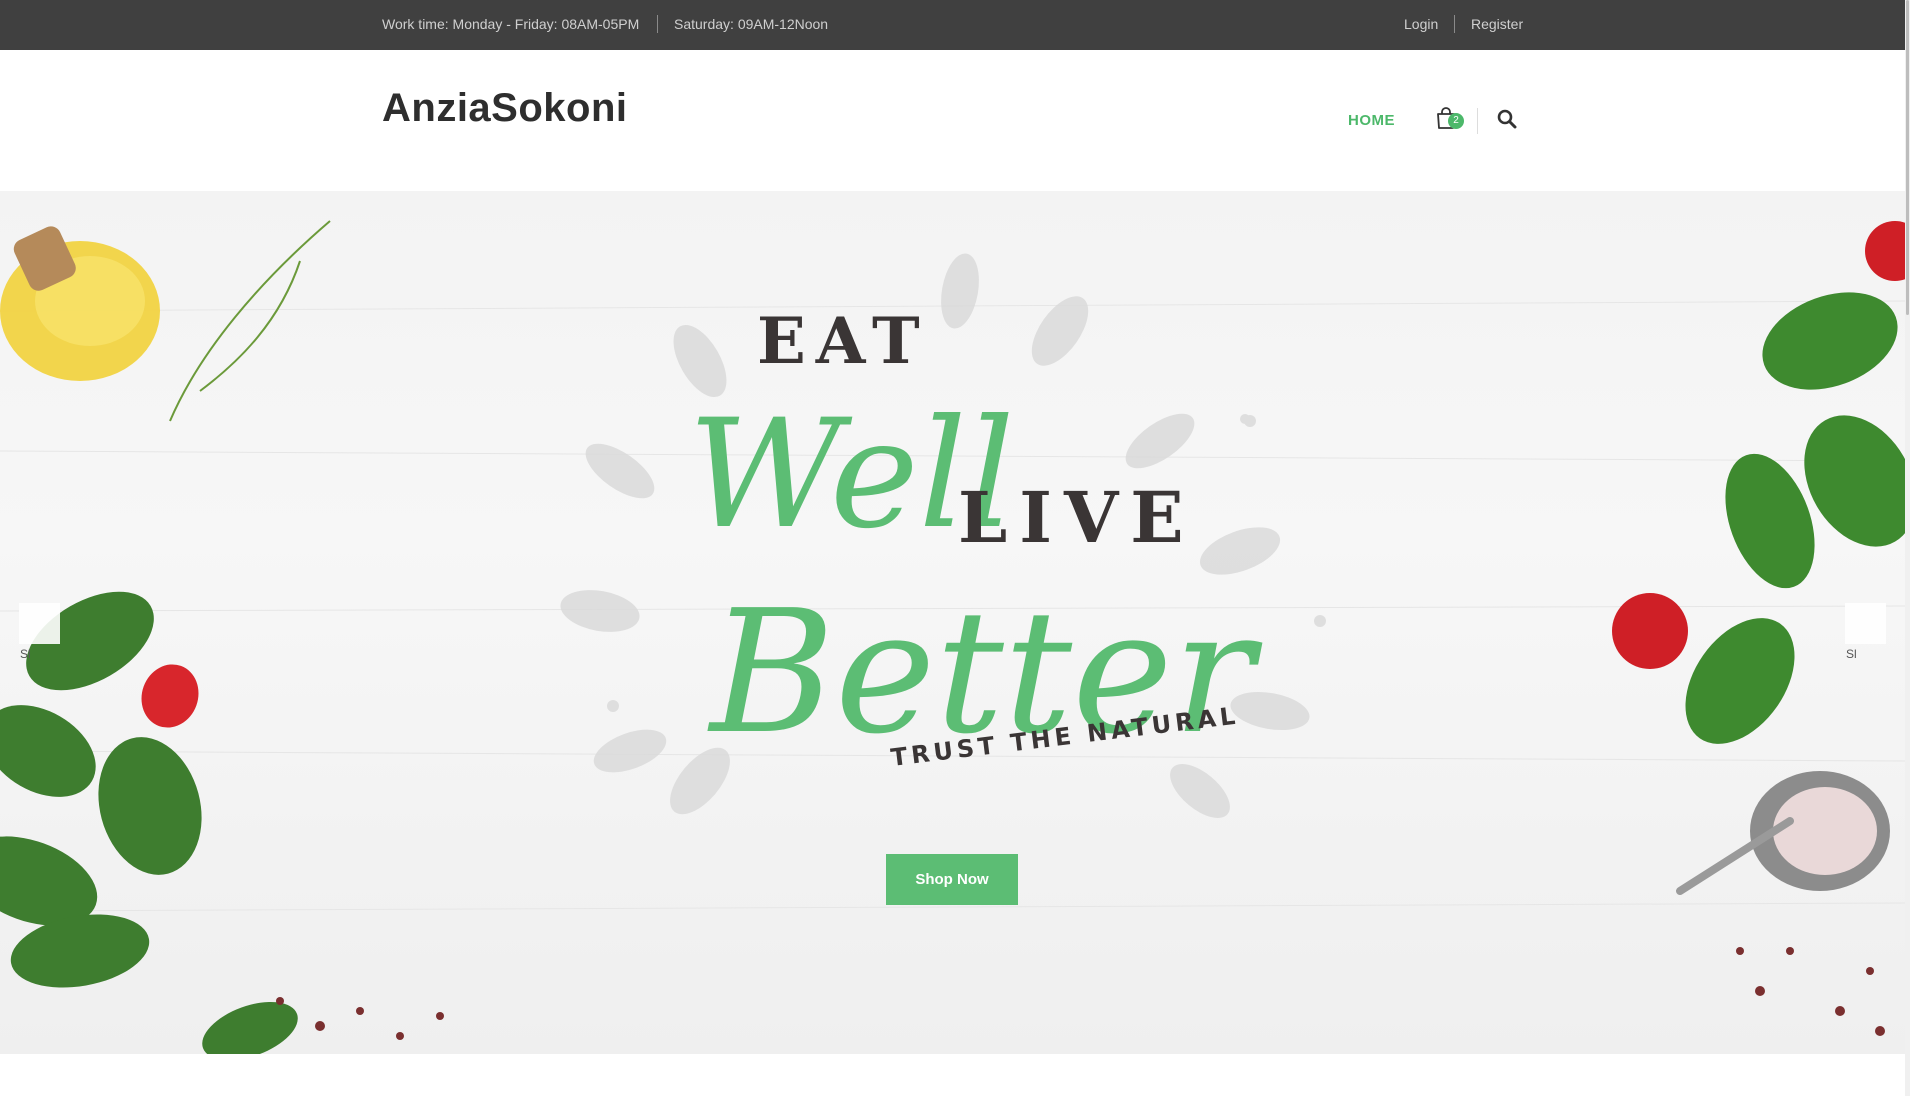 The height and width of the screenshot is (1096, 1910). What do you see at coordinates (1865, 623) in the screenshot?
I see `slider-next-button` at bounding box center [1865, 623].